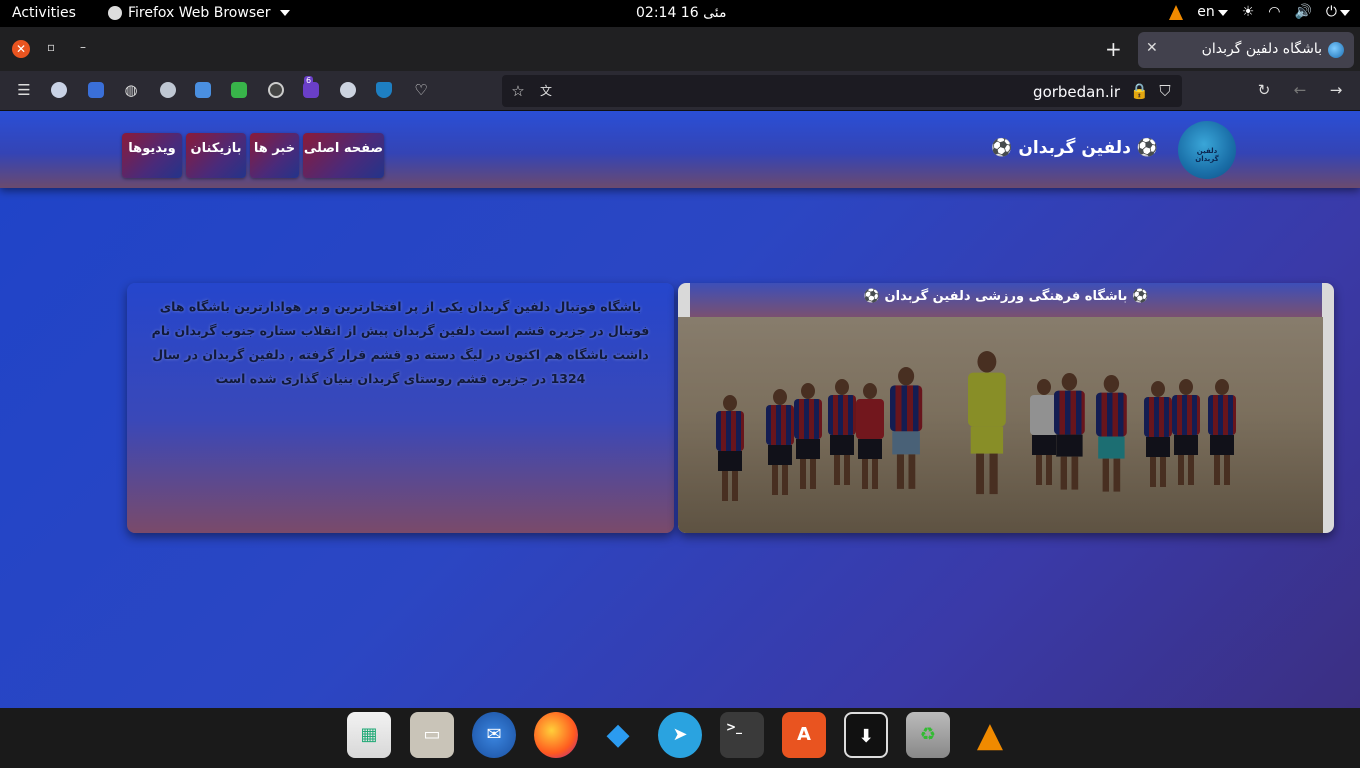 The height and width of the screenshot is (768, 1360). I want to click on team-photo, so click(1000, 425).